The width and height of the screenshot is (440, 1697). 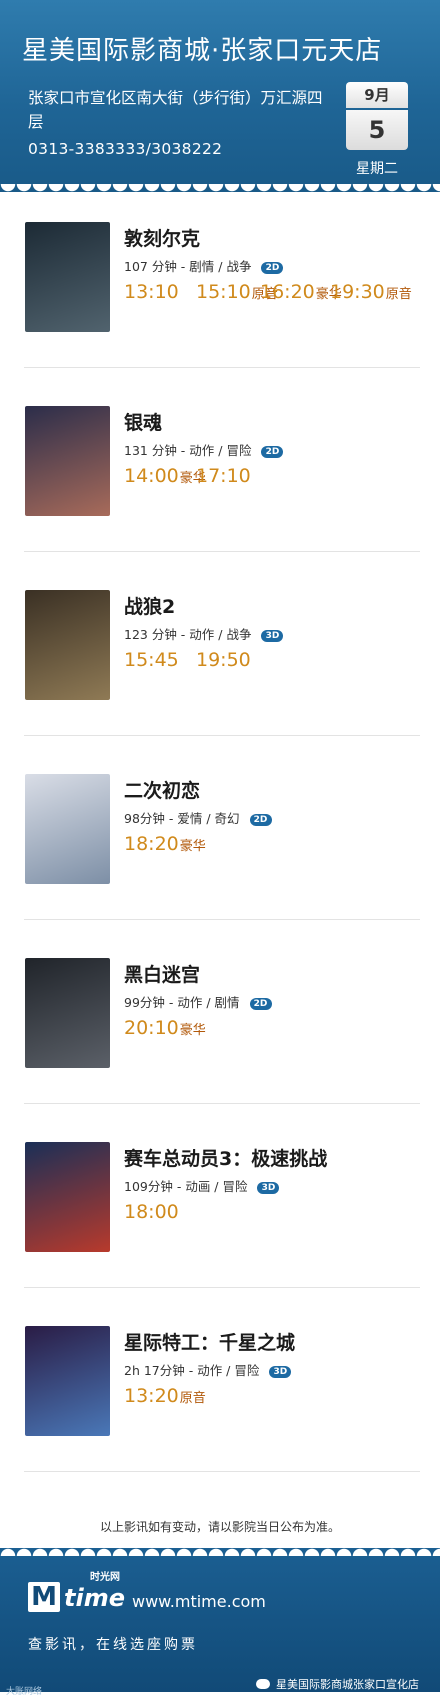 What do you see at coordinates (282, 480) in the screenshot?
I see `showtimes: 14:00豪华 17:10` at bounding box center [282, 480].